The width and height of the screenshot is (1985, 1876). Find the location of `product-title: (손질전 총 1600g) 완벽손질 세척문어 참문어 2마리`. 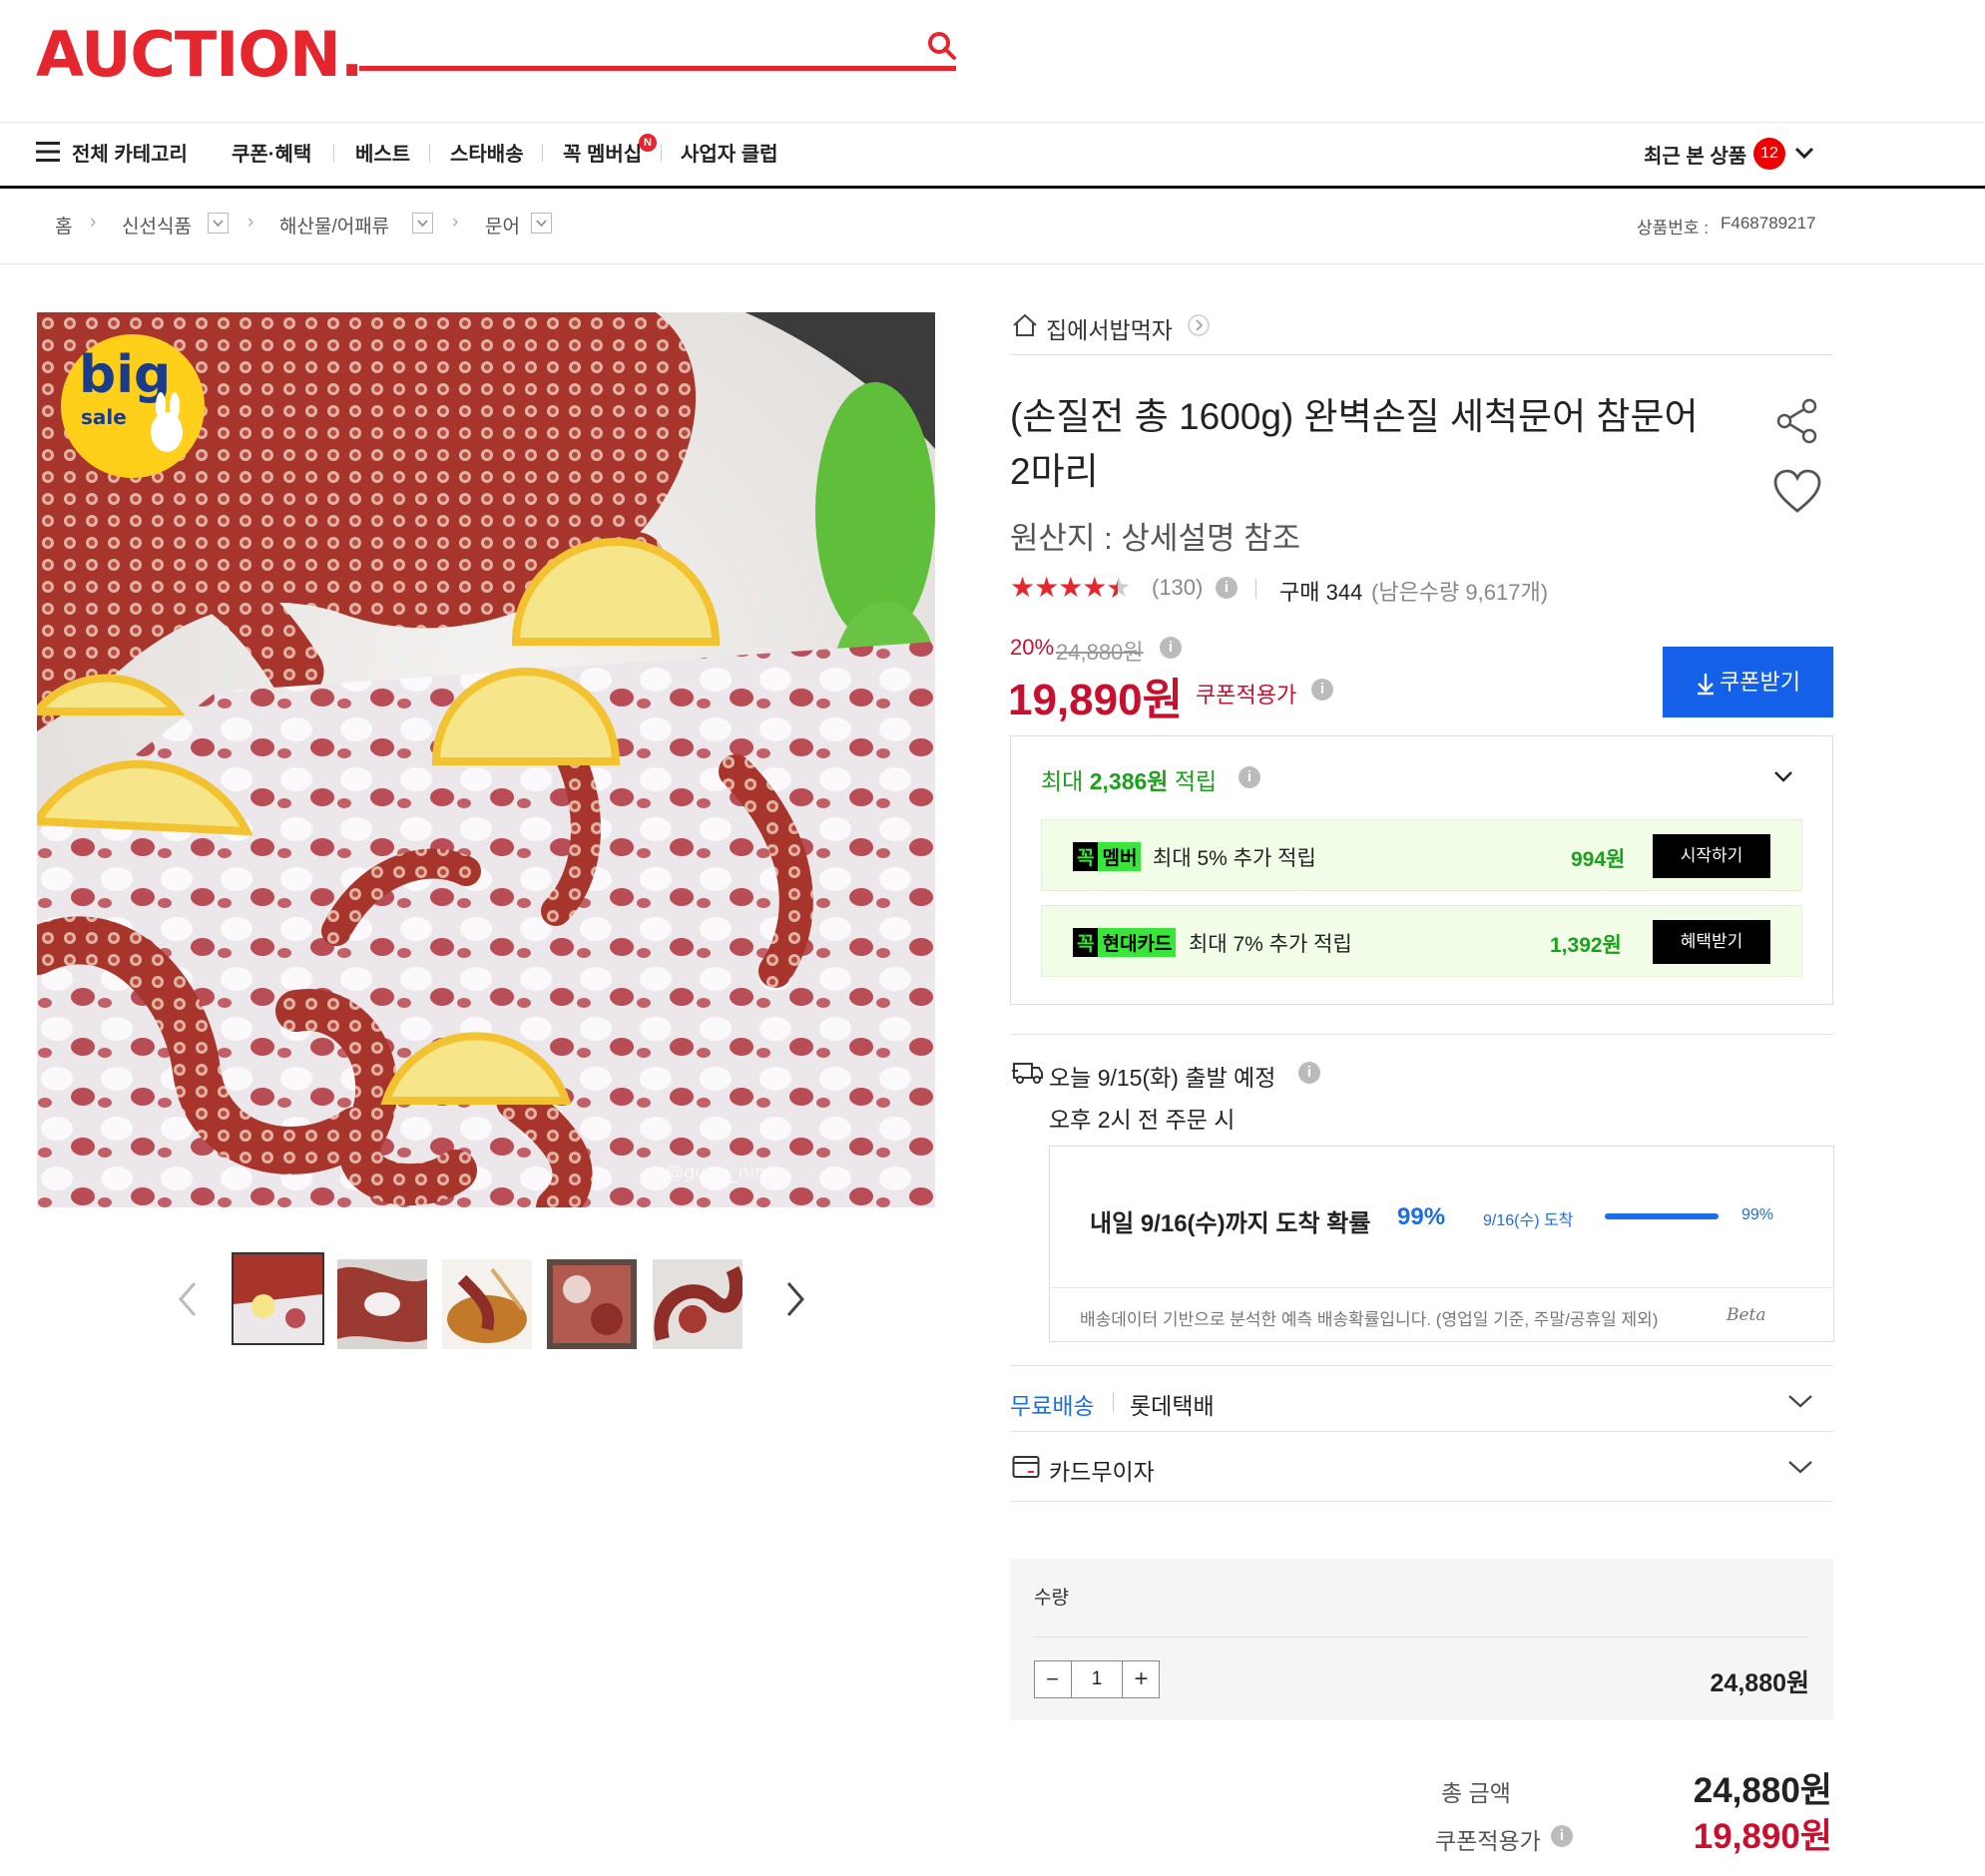

product-title: (손질전 총 1600g) 완벽손질 세척문어 참문어 2마리 is located at coordinates (1355, 444).